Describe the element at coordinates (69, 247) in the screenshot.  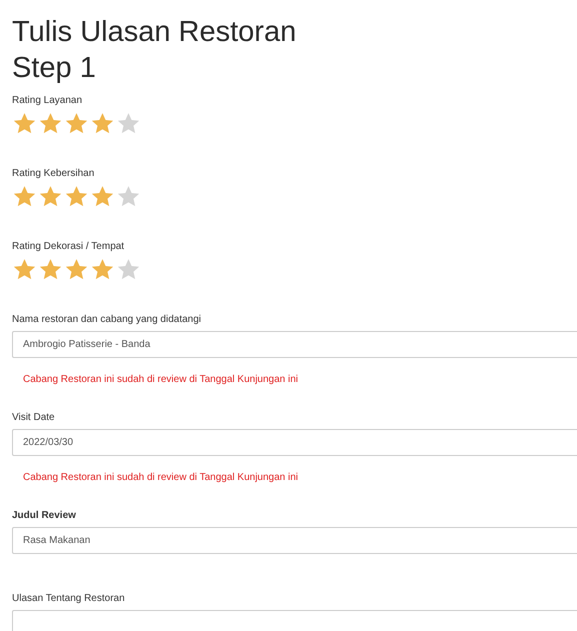
I see `rating-label: Rating Dekorasi / Tempat` at that location.